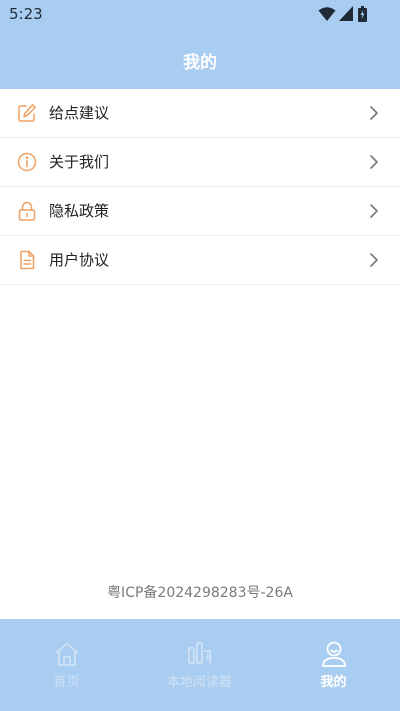 This screenshot has height=711, width=400. What do you see at coordinates (362, 14) in the screenshot?
I see `battery-icon` at bounding box center [362, 14].